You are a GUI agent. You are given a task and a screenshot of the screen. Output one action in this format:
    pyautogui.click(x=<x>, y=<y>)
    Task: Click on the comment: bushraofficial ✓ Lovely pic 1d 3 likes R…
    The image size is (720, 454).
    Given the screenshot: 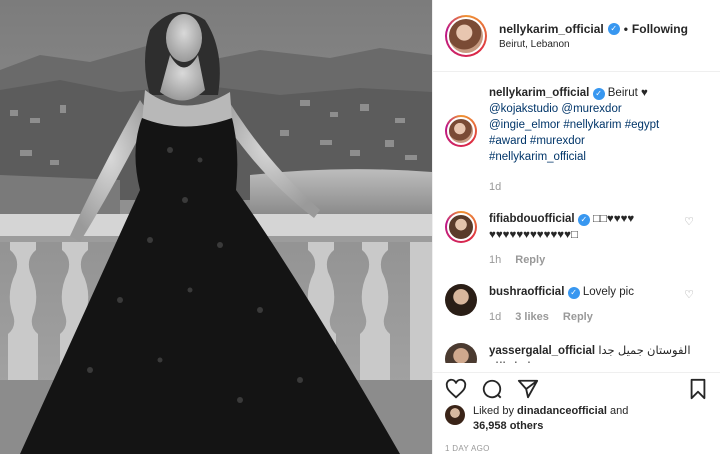 What is the action you would take?
    pyautogui.click(x=576, y=296)
    